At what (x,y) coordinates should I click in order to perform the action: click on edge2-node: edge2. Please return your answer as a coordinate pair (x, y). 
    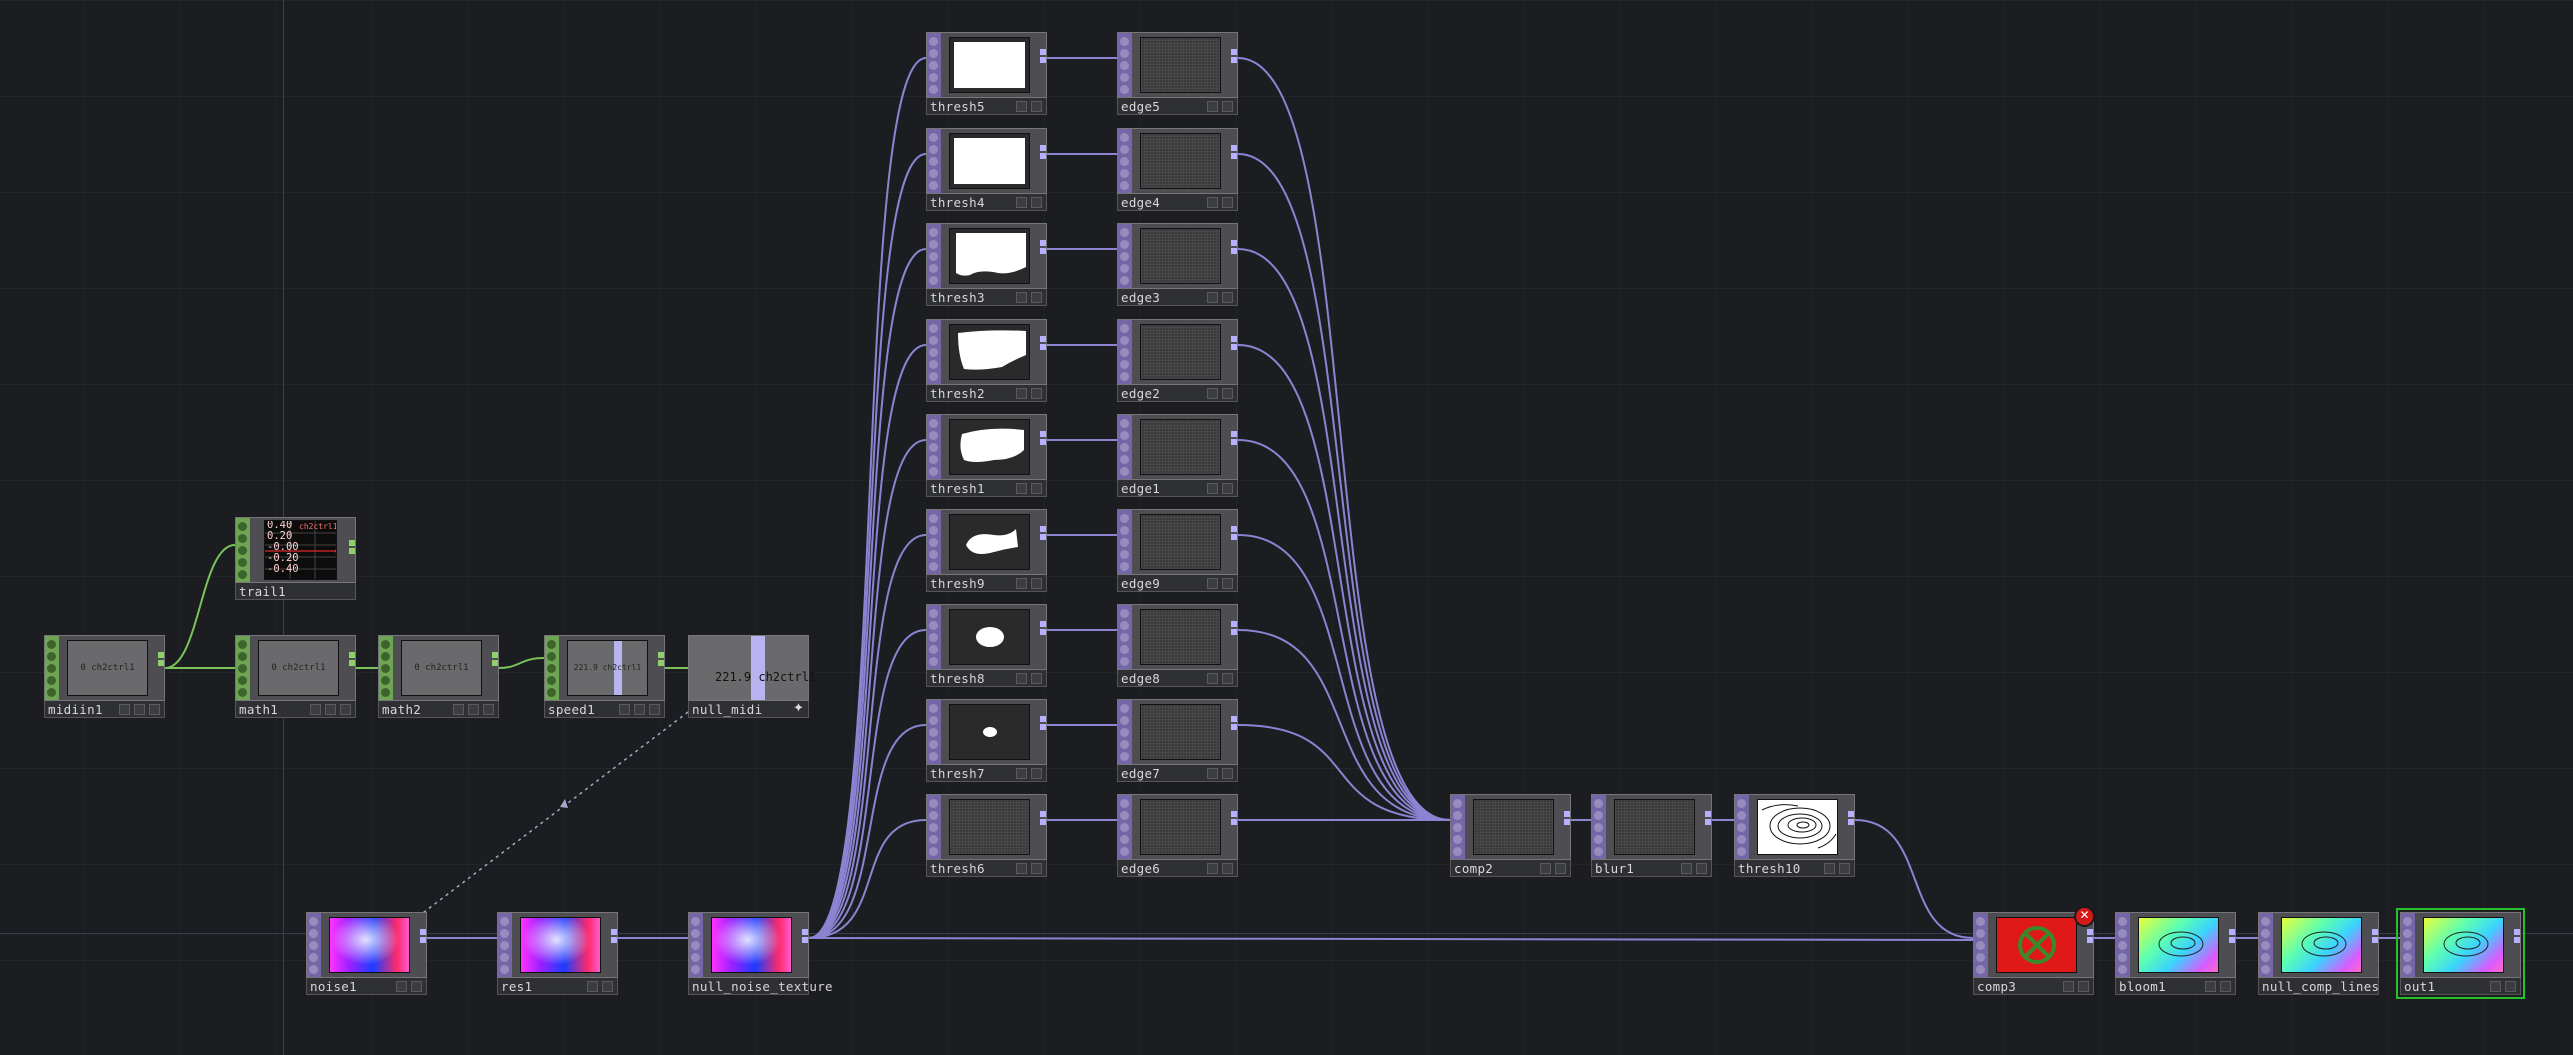
    Looking at the image, I should click on (1177, 360).